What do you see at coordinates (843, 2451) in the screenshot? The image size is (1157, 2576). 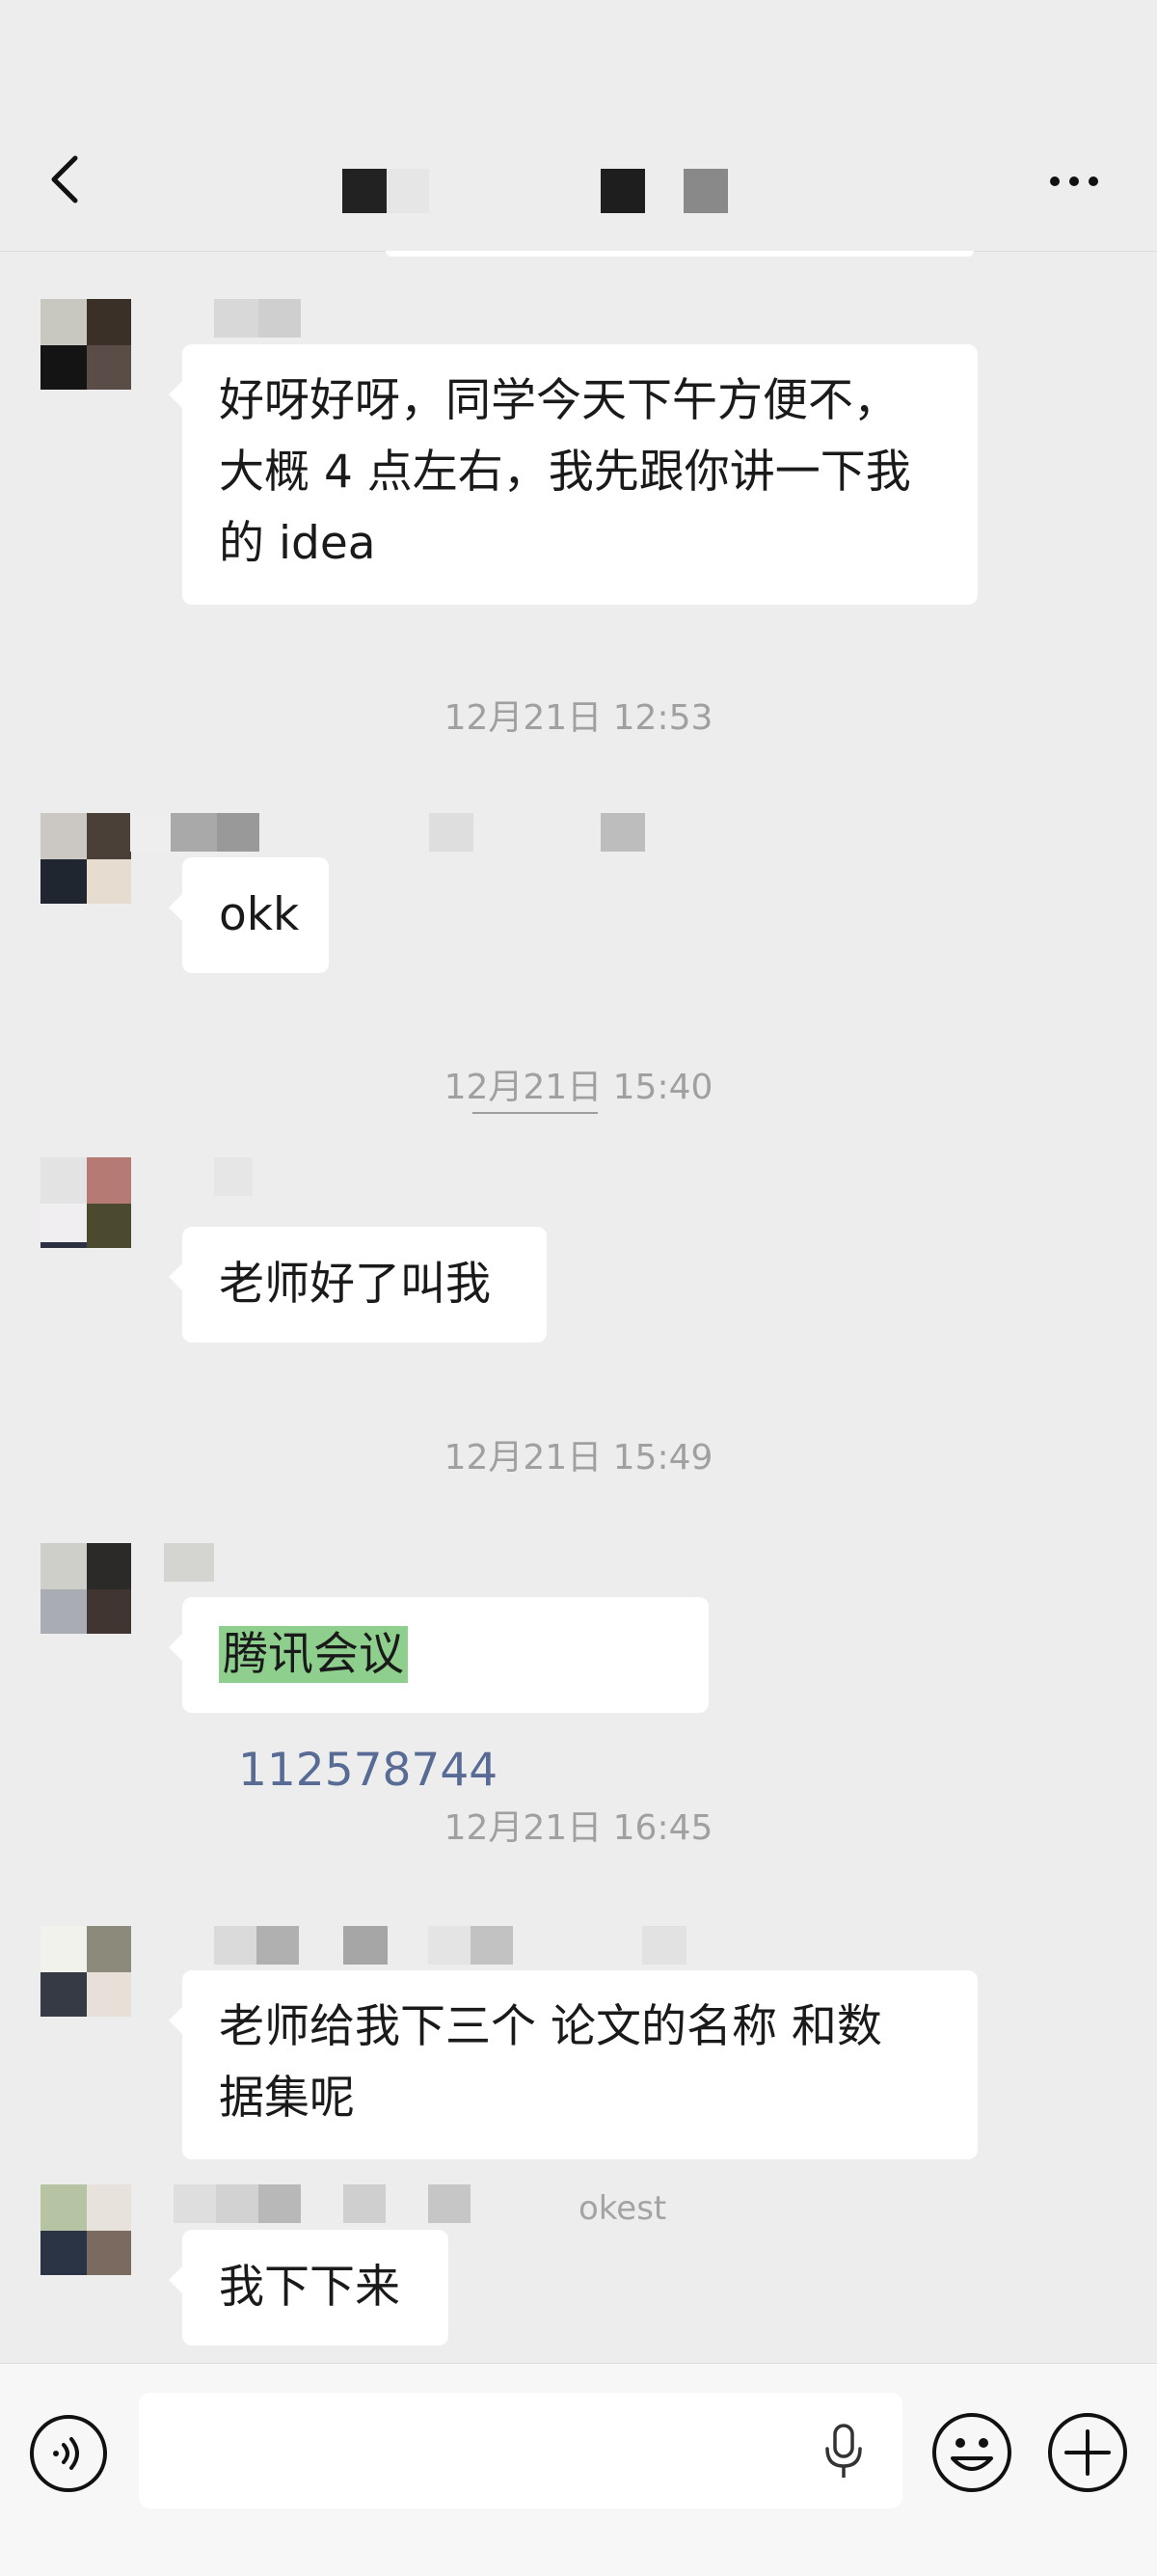 I see `microphone-icon` at bounding box center [843, 2451].